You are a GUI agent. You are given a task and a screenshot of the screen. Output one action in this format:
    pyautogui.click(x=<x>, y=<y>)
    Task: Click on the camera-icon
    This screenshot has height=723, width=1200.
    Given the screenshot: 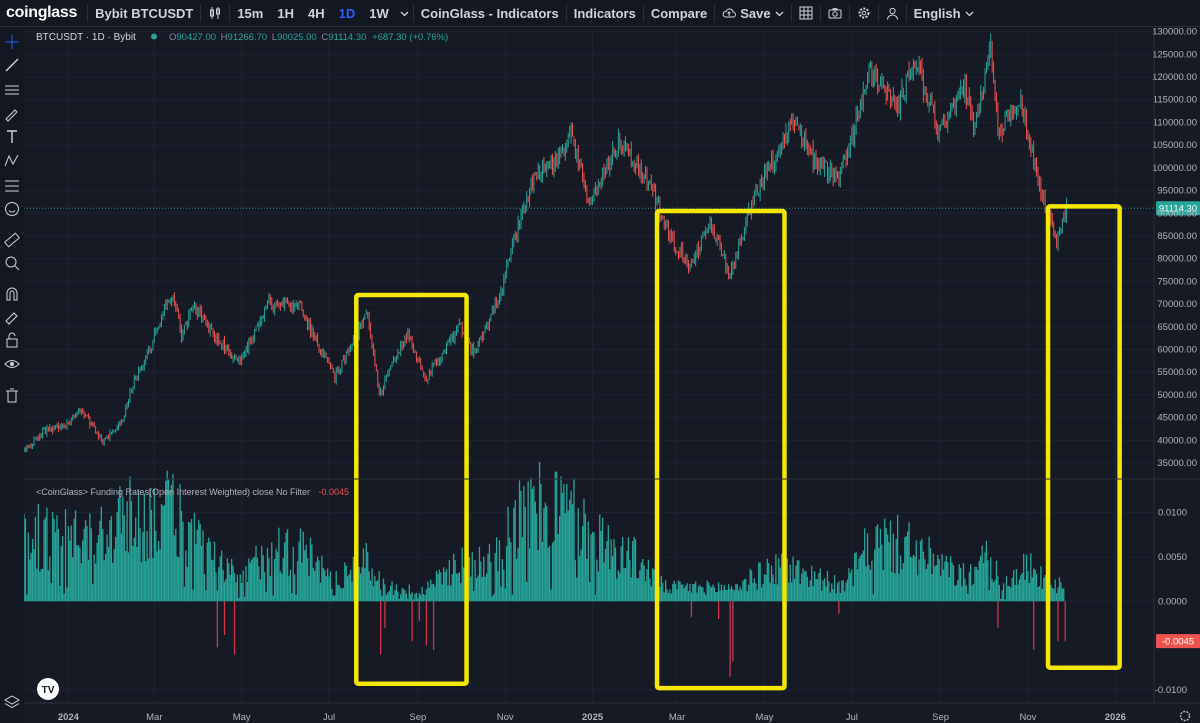 What is the action you would take?
    pyautogui.click(x=835, y=13)
    